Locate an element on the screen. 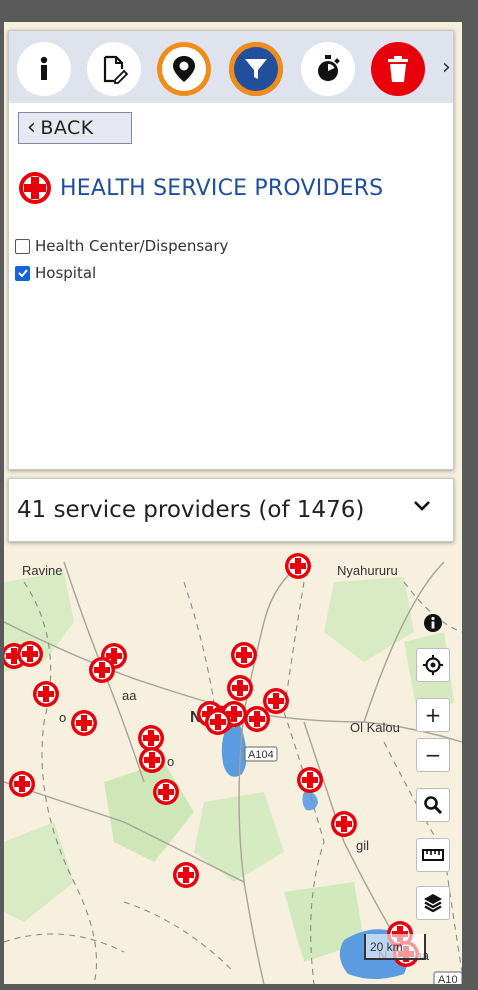 The height and width of the screenshot is (990, 478). filter-option-hospital: Hospital is located at coordinates (55, 273).